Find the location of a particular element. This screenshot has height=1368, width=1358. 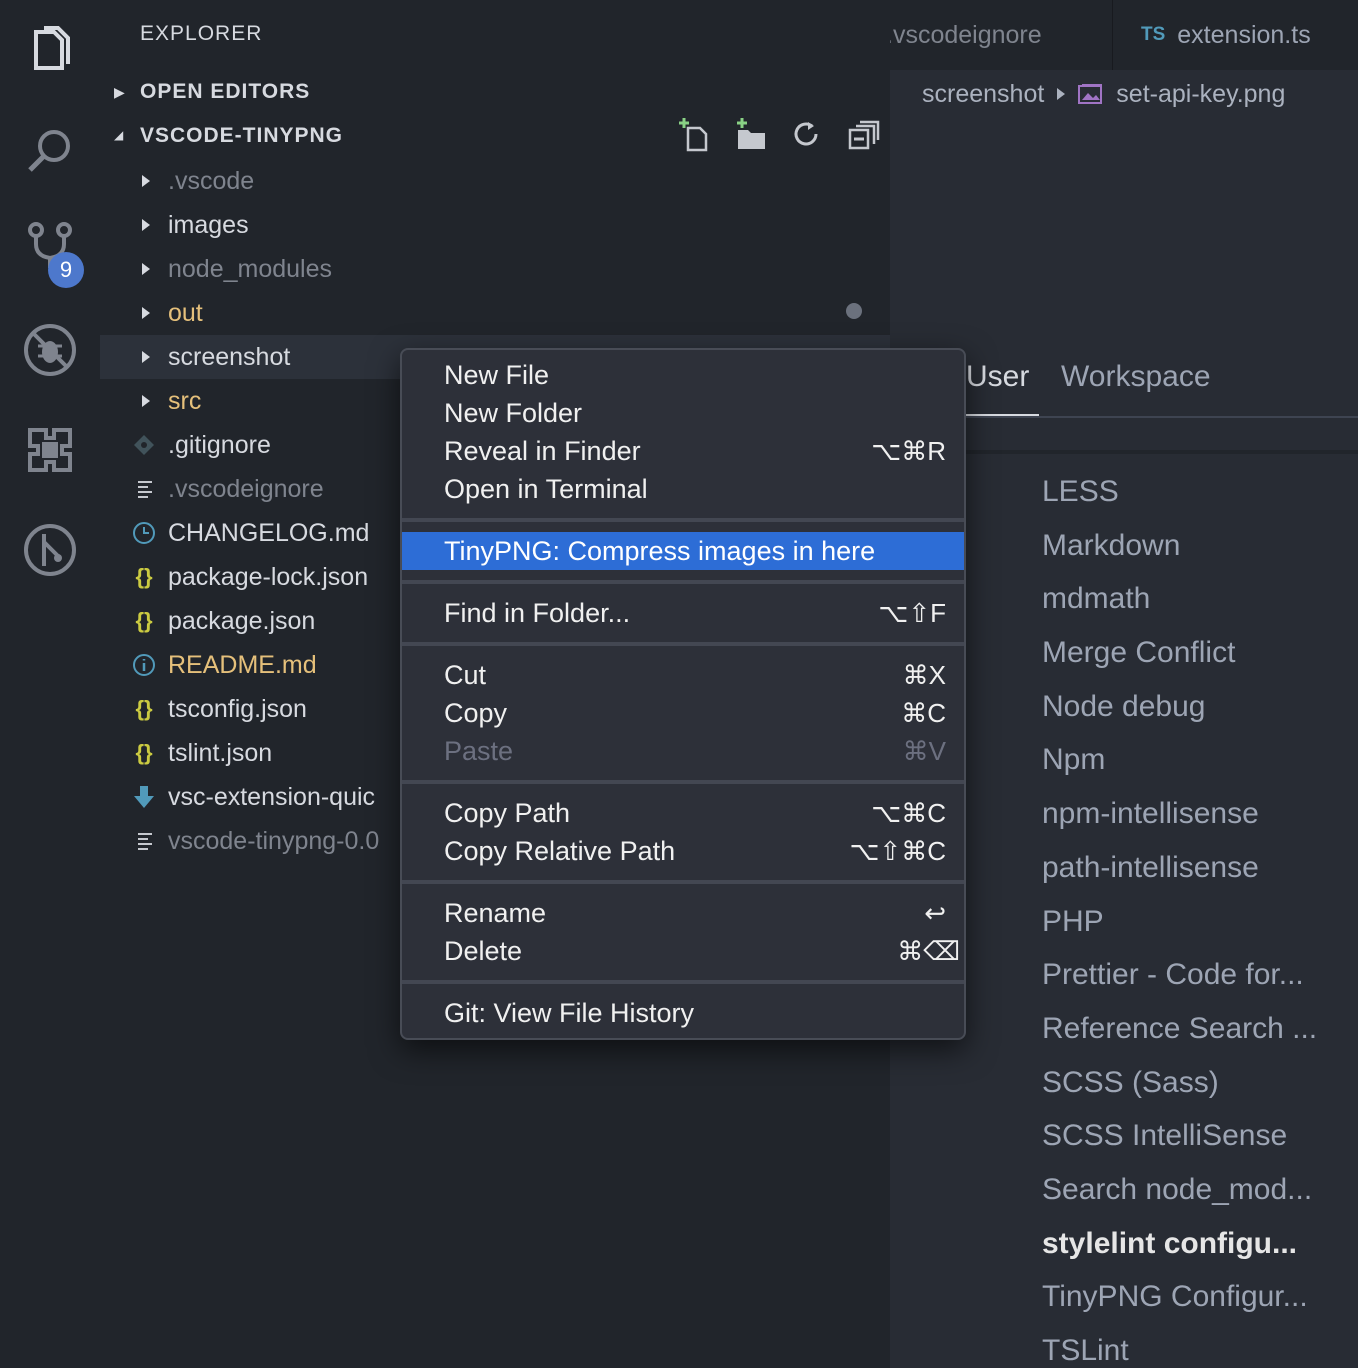

menu-item-new-folder: New Folder is located at coordinates (683, 413).